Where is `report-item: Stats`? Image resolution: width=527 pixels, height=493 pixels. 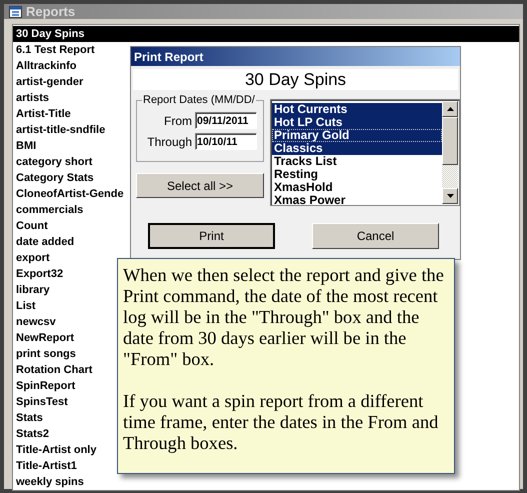 report-item: Stats is located at coordinates (28, 418).